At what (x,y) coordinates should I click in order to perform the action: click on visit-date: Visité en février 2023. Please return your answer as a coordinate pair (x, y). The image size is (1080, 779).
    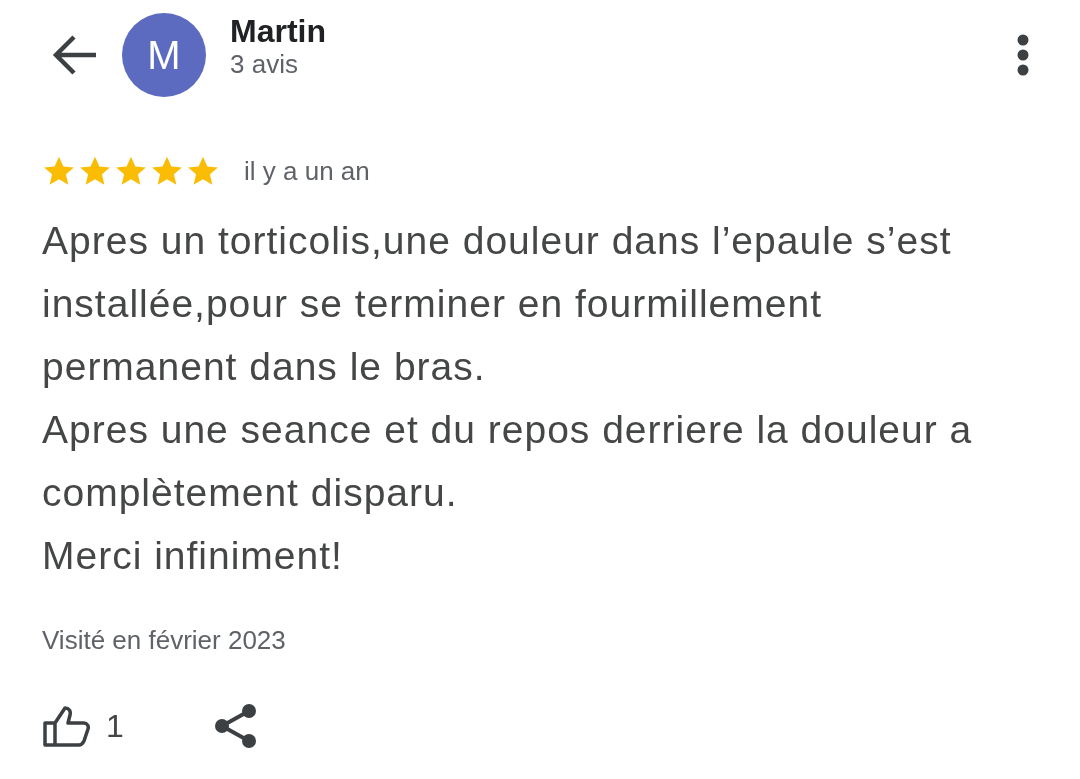
    Looking at the image, I should click on (164, 640).